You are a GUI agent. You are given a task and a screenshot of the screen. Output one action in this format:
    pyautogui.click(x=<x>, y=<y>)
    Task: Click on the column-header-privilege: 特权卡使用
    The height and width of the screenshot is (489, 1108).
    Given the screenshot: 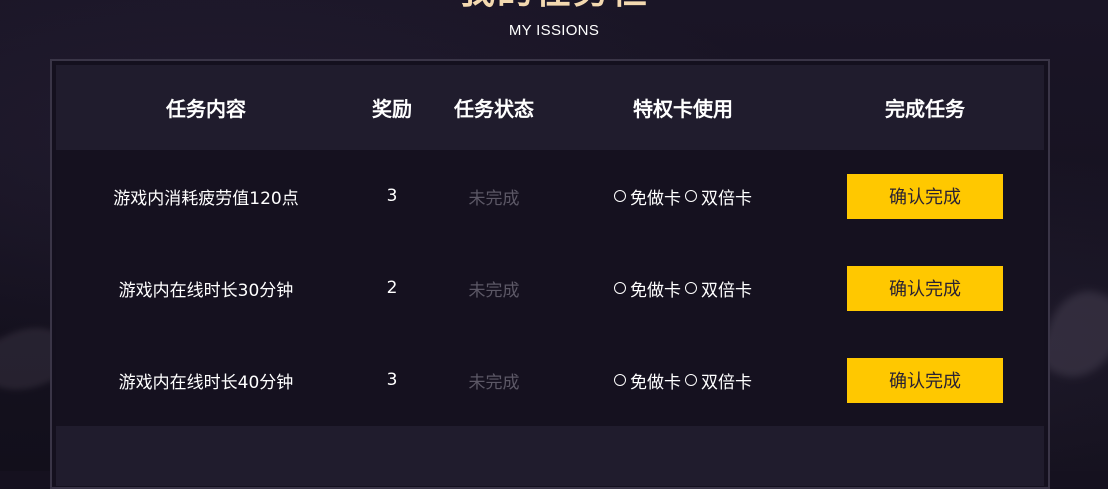 What is the action you would take?
    pyautogui.click(x=683, y=109)
    